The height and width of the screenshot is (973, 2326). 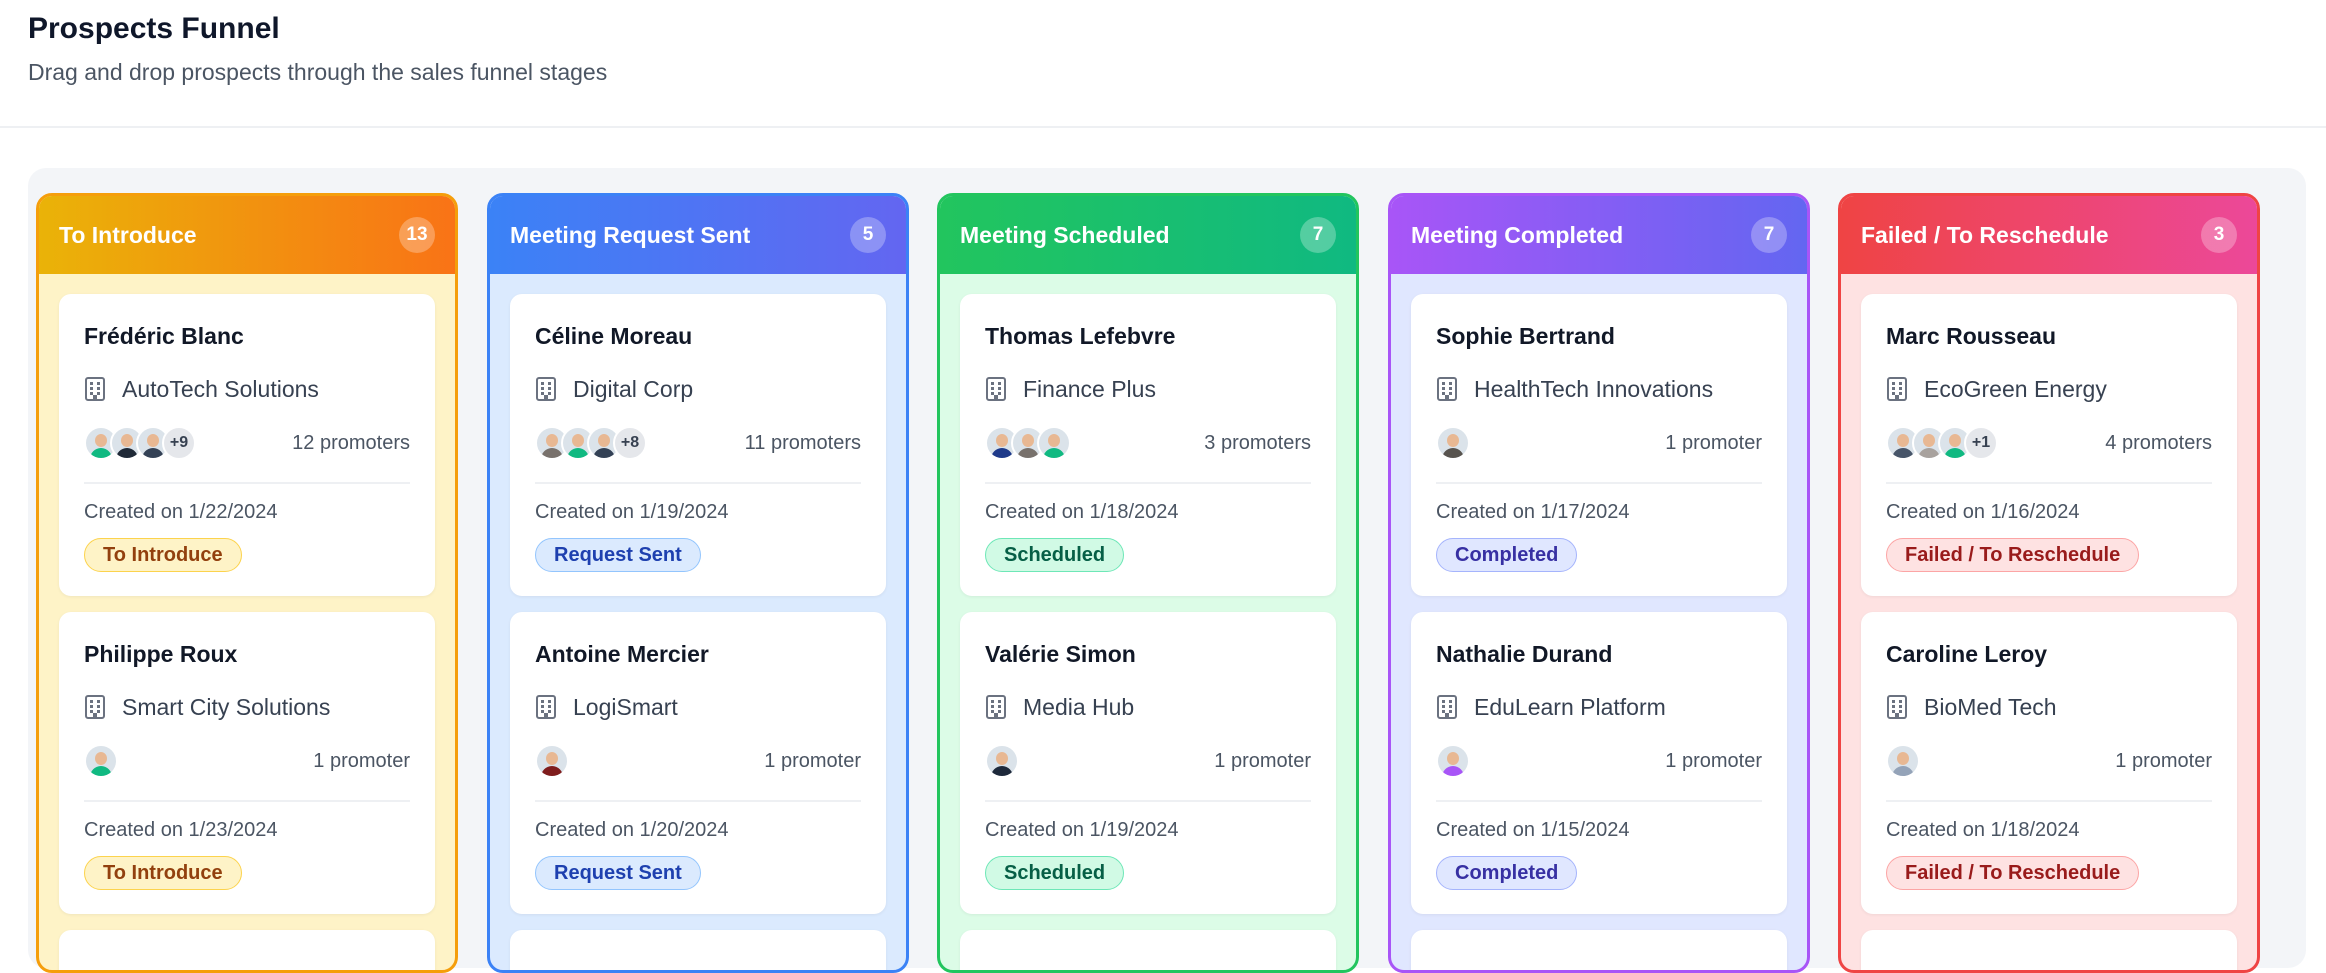 I want to click on column-title: Failed / To Reschedule, so click(x=1985, y=234).